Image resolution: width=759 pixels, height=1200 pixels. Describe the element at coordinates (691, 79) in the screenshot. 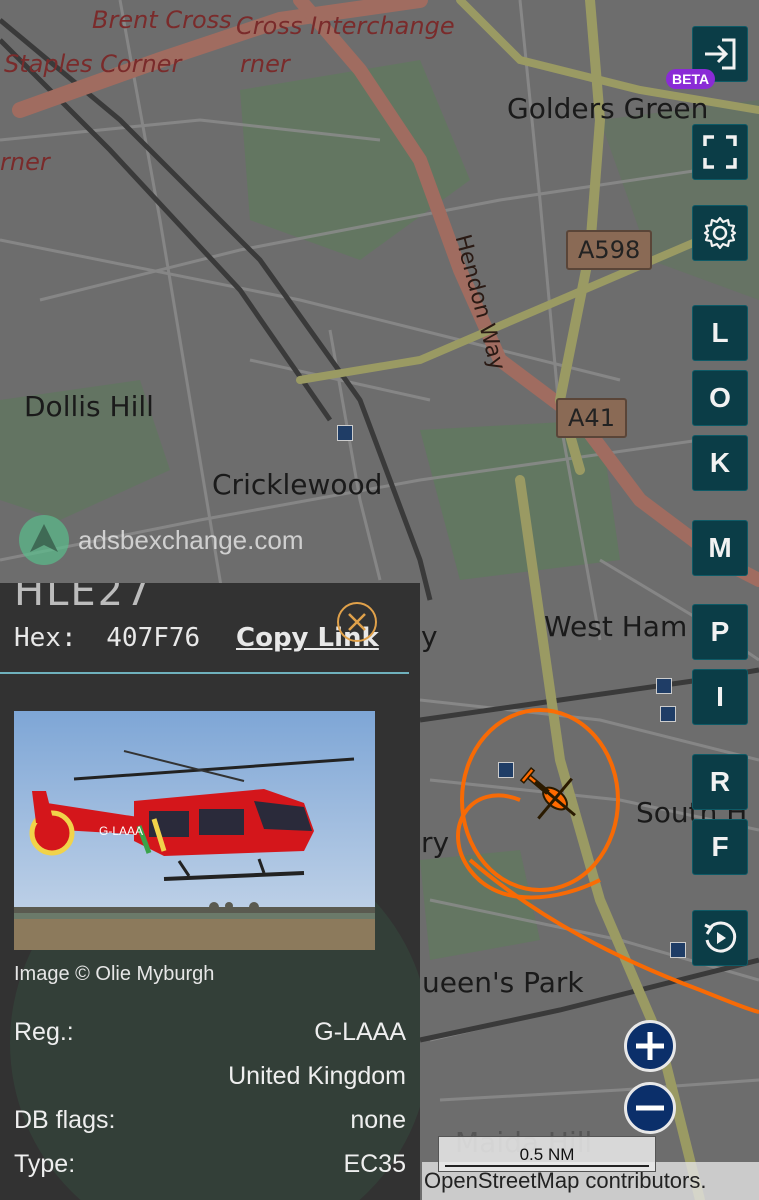

I see `beta-badge: BETA` at that location.